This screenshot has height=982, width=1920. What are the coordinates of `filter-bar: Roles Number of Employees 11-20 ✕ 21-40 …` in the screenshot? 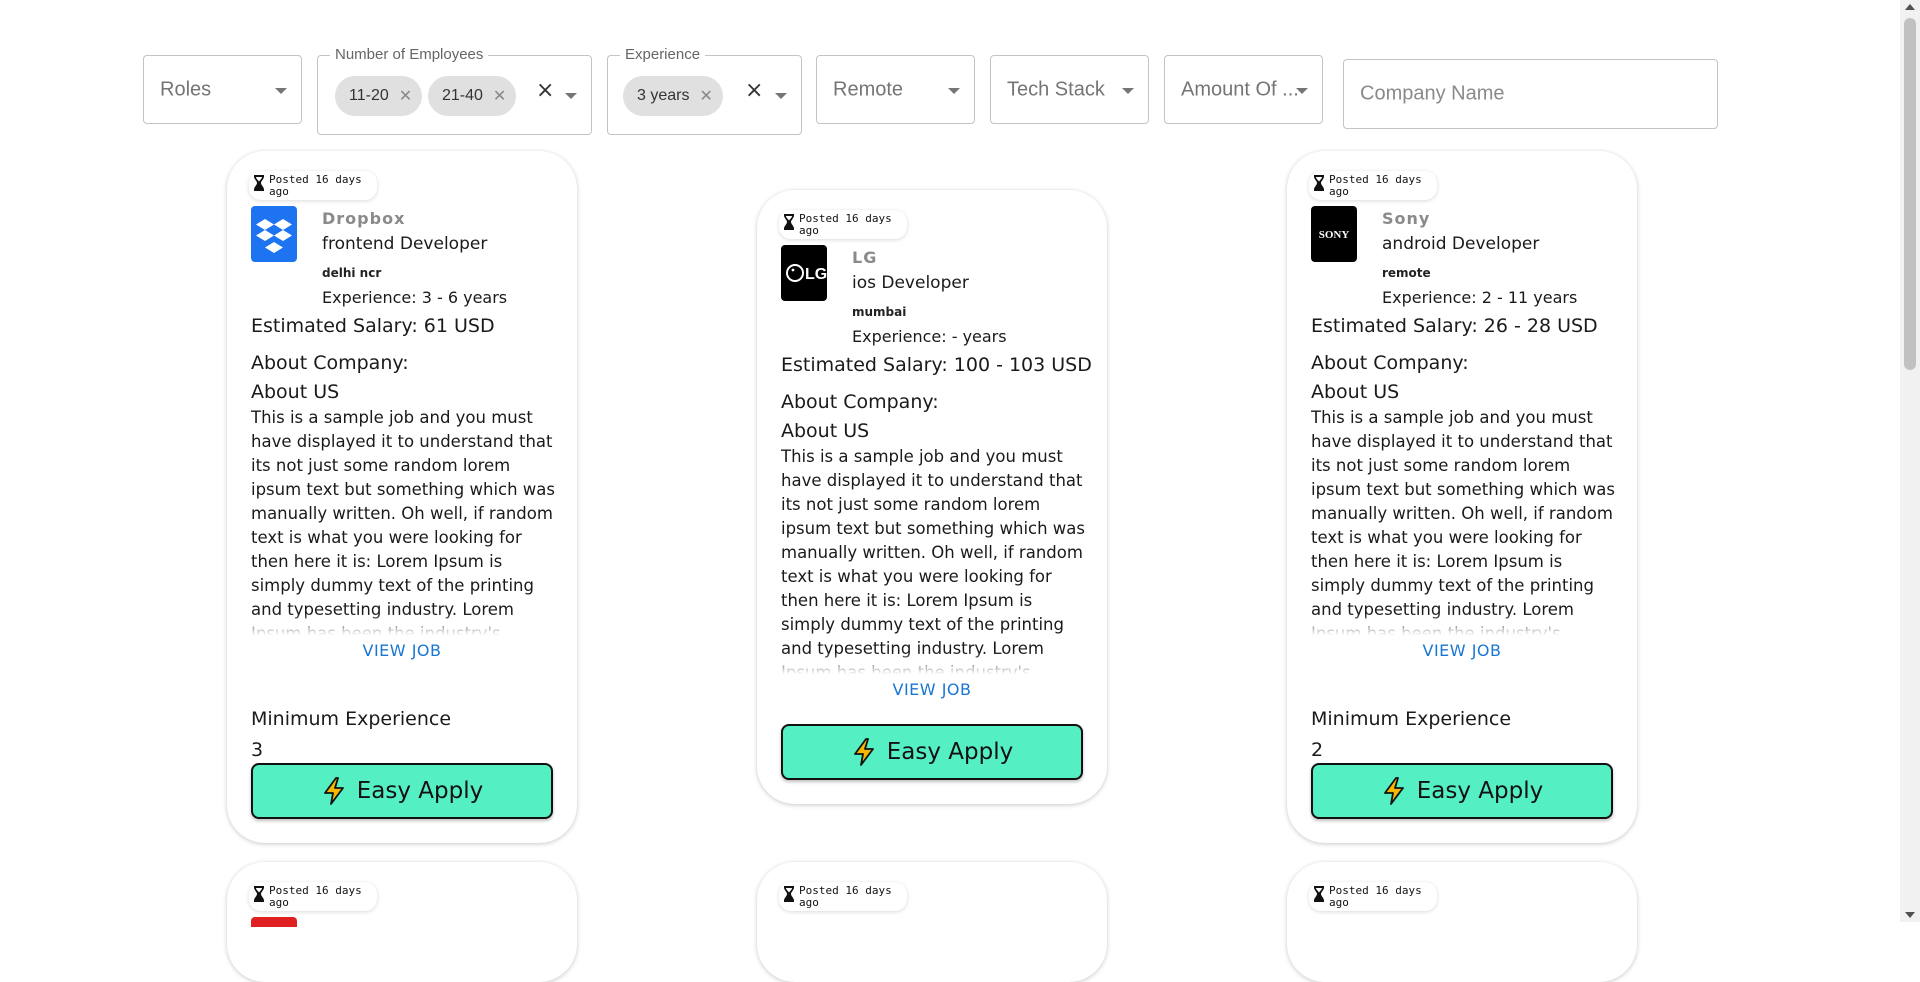 It's located at (950, 70).